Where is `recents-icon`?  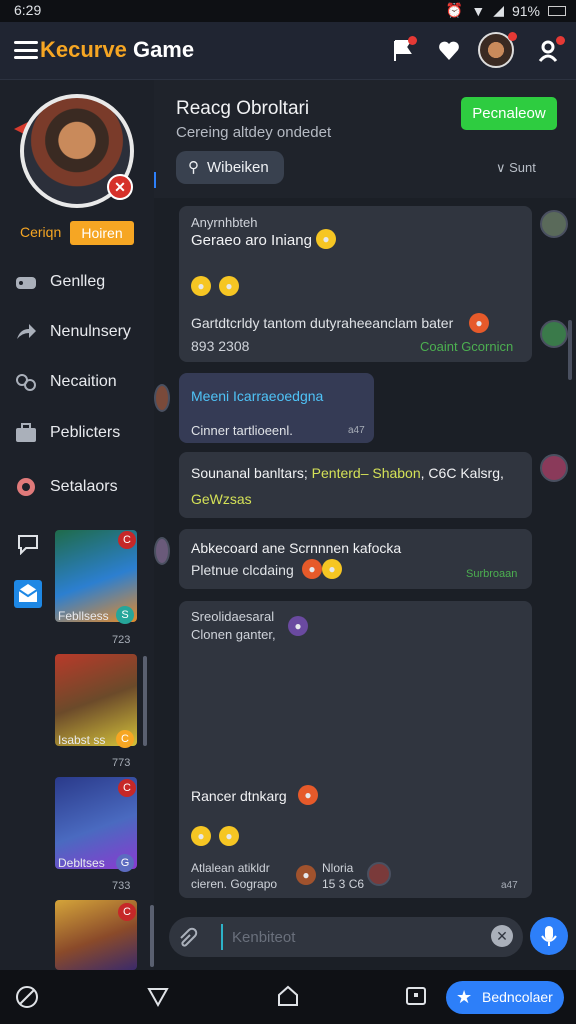
recents-icon is located at coordinates (416, 996).